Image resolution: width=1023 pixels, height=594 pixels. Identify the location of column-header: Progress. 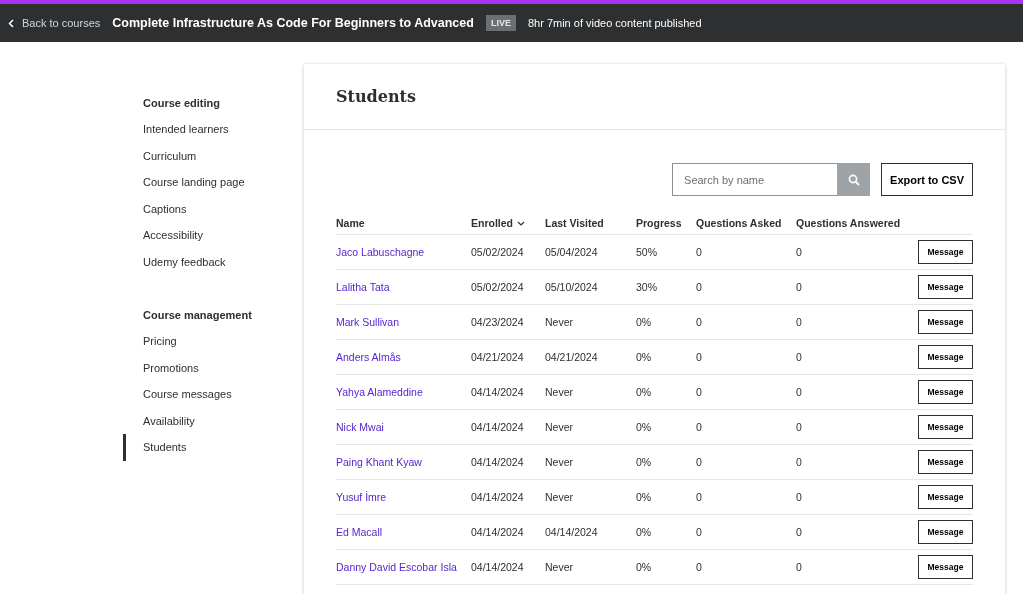
(659, 223).